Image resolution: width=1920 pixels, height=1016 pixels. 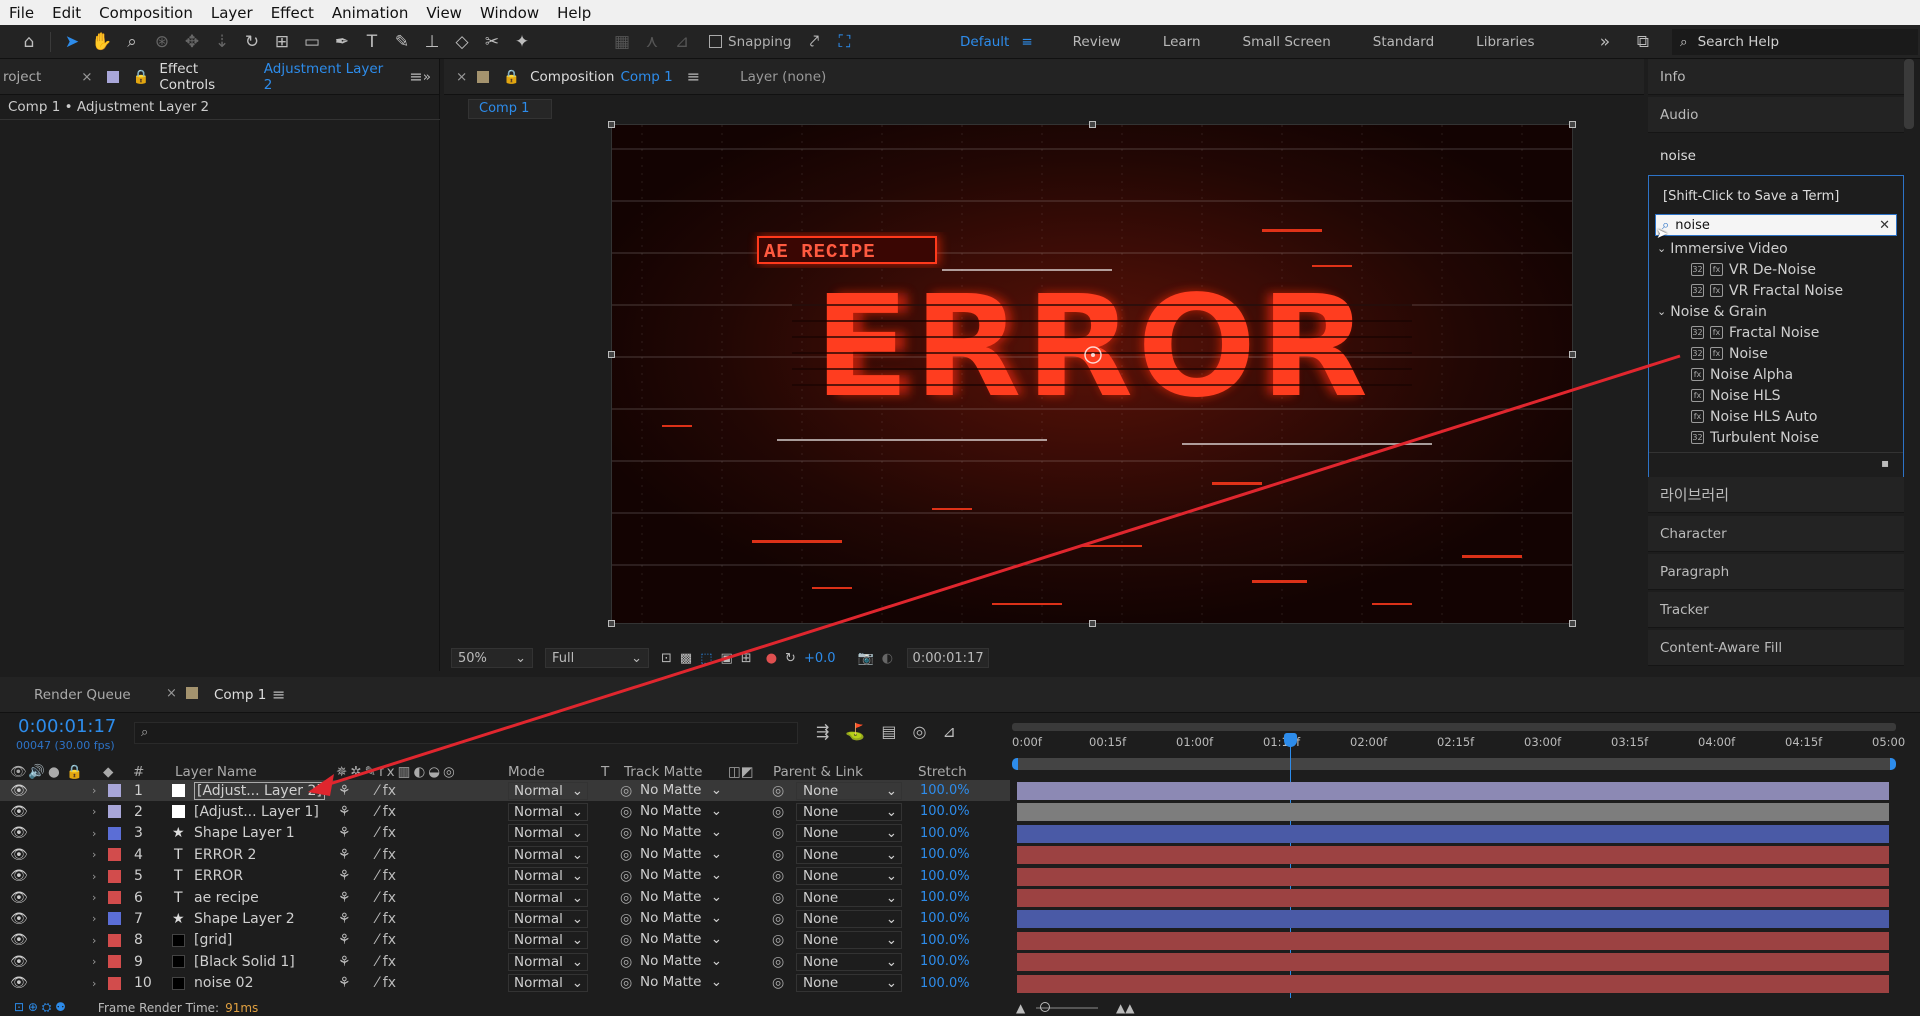 What do you see at coordinates (855, 731) in the screenshot?
I see `draft-3d-icon: ⛳` at bounding box center [855, 731].